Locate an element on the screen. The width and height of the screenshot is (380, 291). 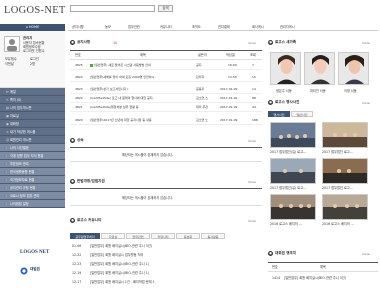
staff-name: 정은주 서동 is located at coordinates (284, 91).